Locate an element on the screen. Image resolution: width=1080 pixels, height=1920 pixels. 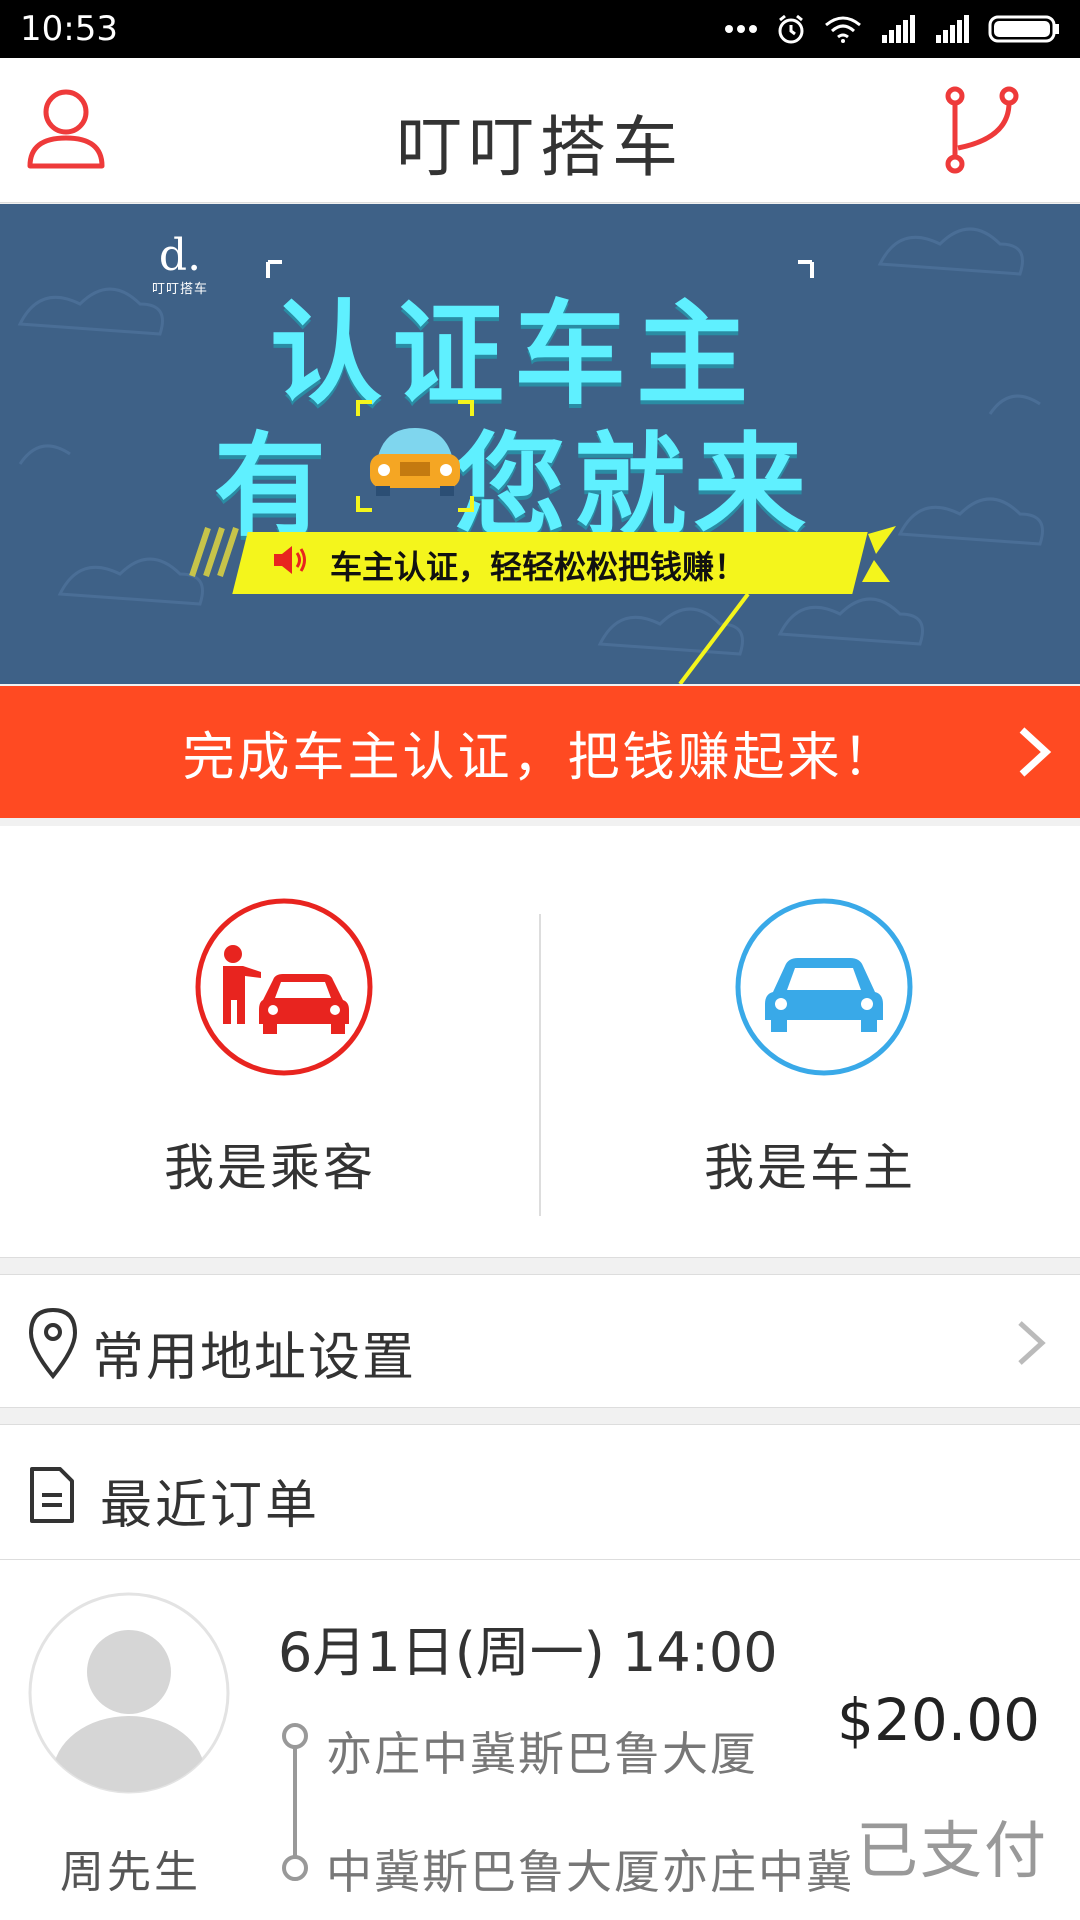
banner-logo: d. 叮叮搭车 is located at coordinates (180, 264).